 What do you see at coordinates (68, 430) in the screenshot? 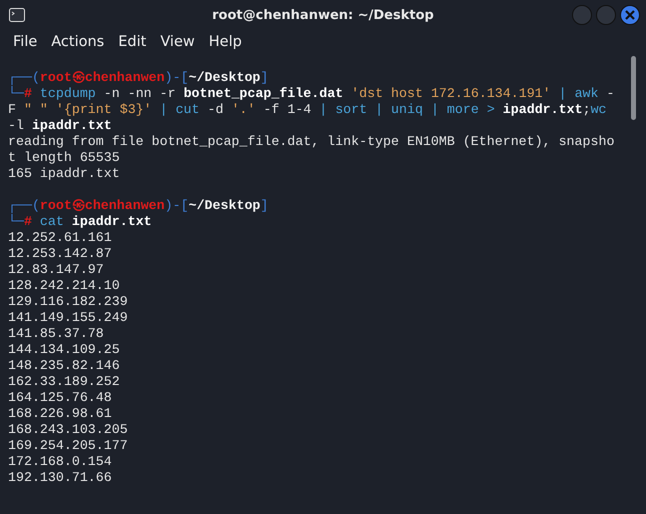
I see `terminal-line: 168.243.103.205` at bounding box center [68, 430].